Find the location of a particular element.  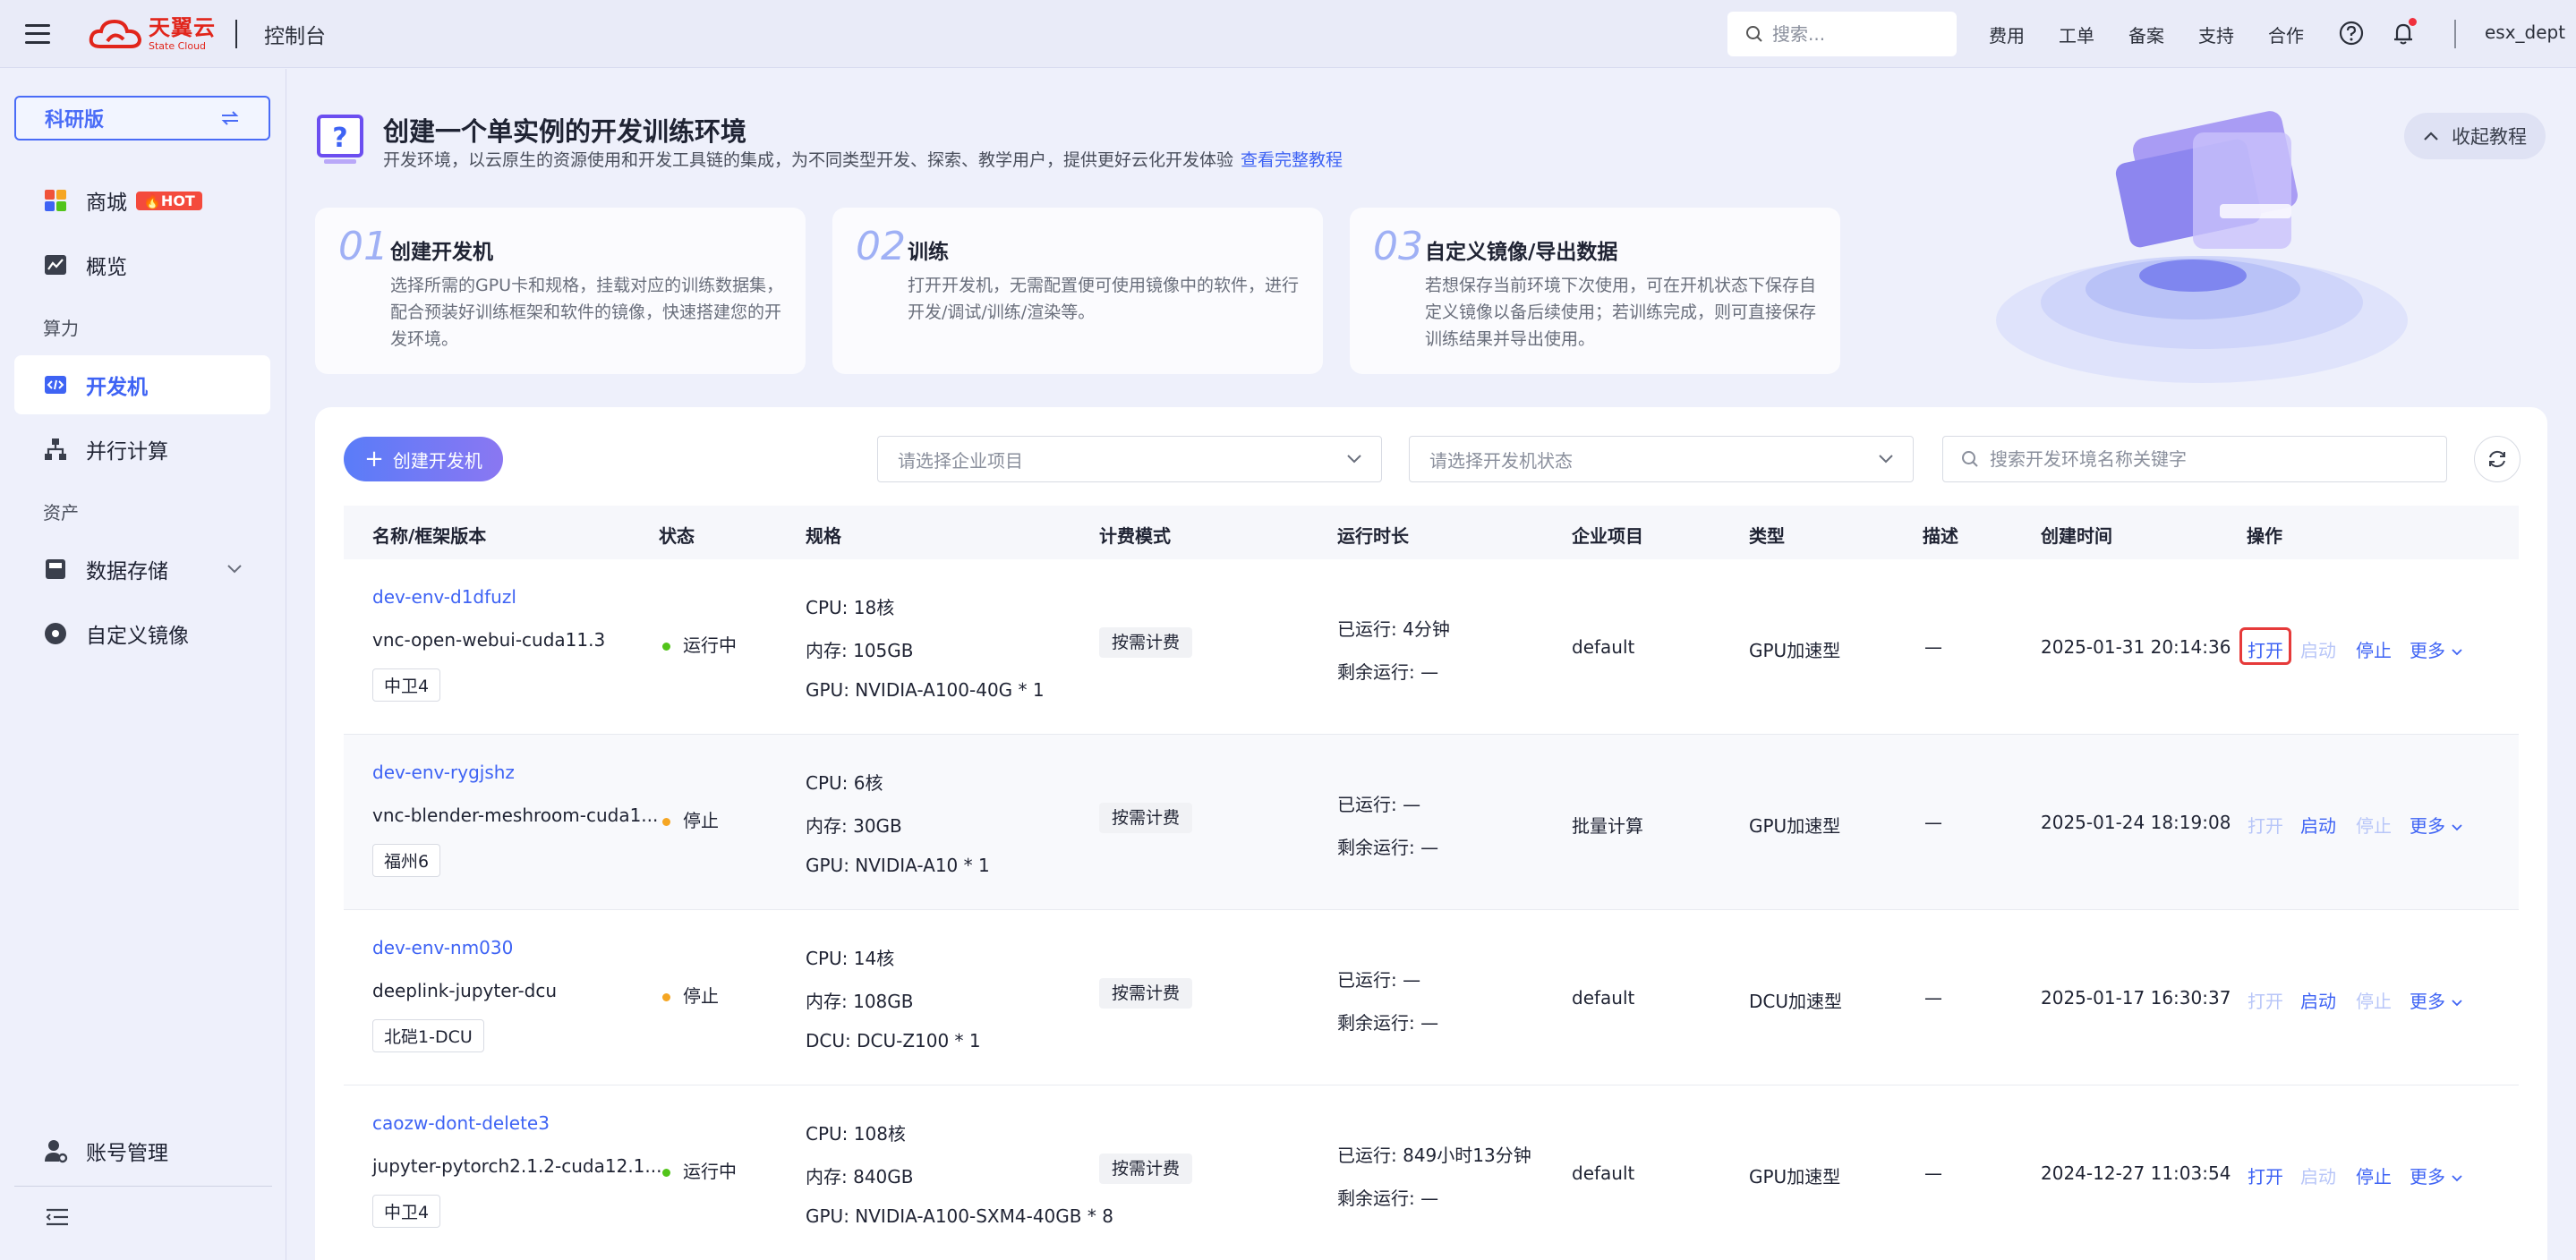

logo: 天翼云 State Cloud is located at coordinates (152, 34).